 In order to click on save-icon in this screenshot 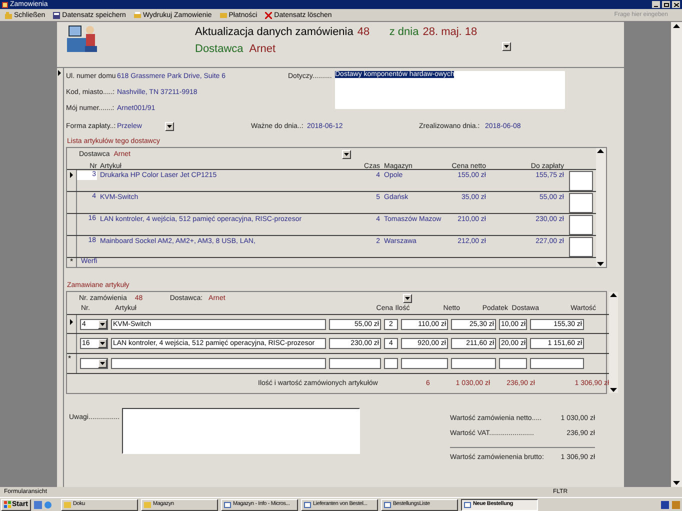, I will do `click(56, 15)`.